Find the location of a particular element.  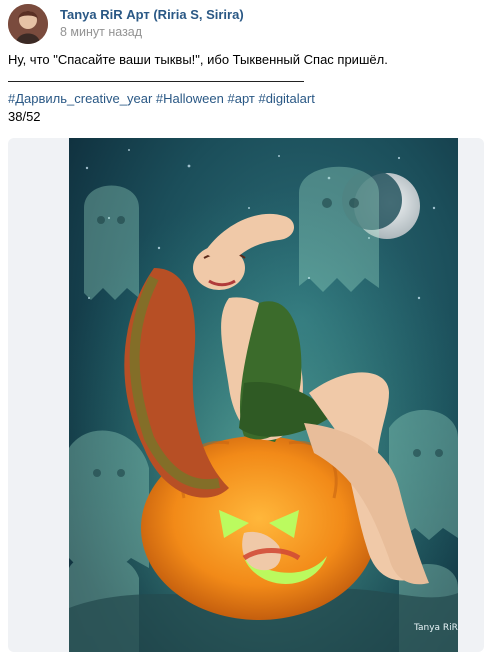

divider is located at coordinates (156, 82).